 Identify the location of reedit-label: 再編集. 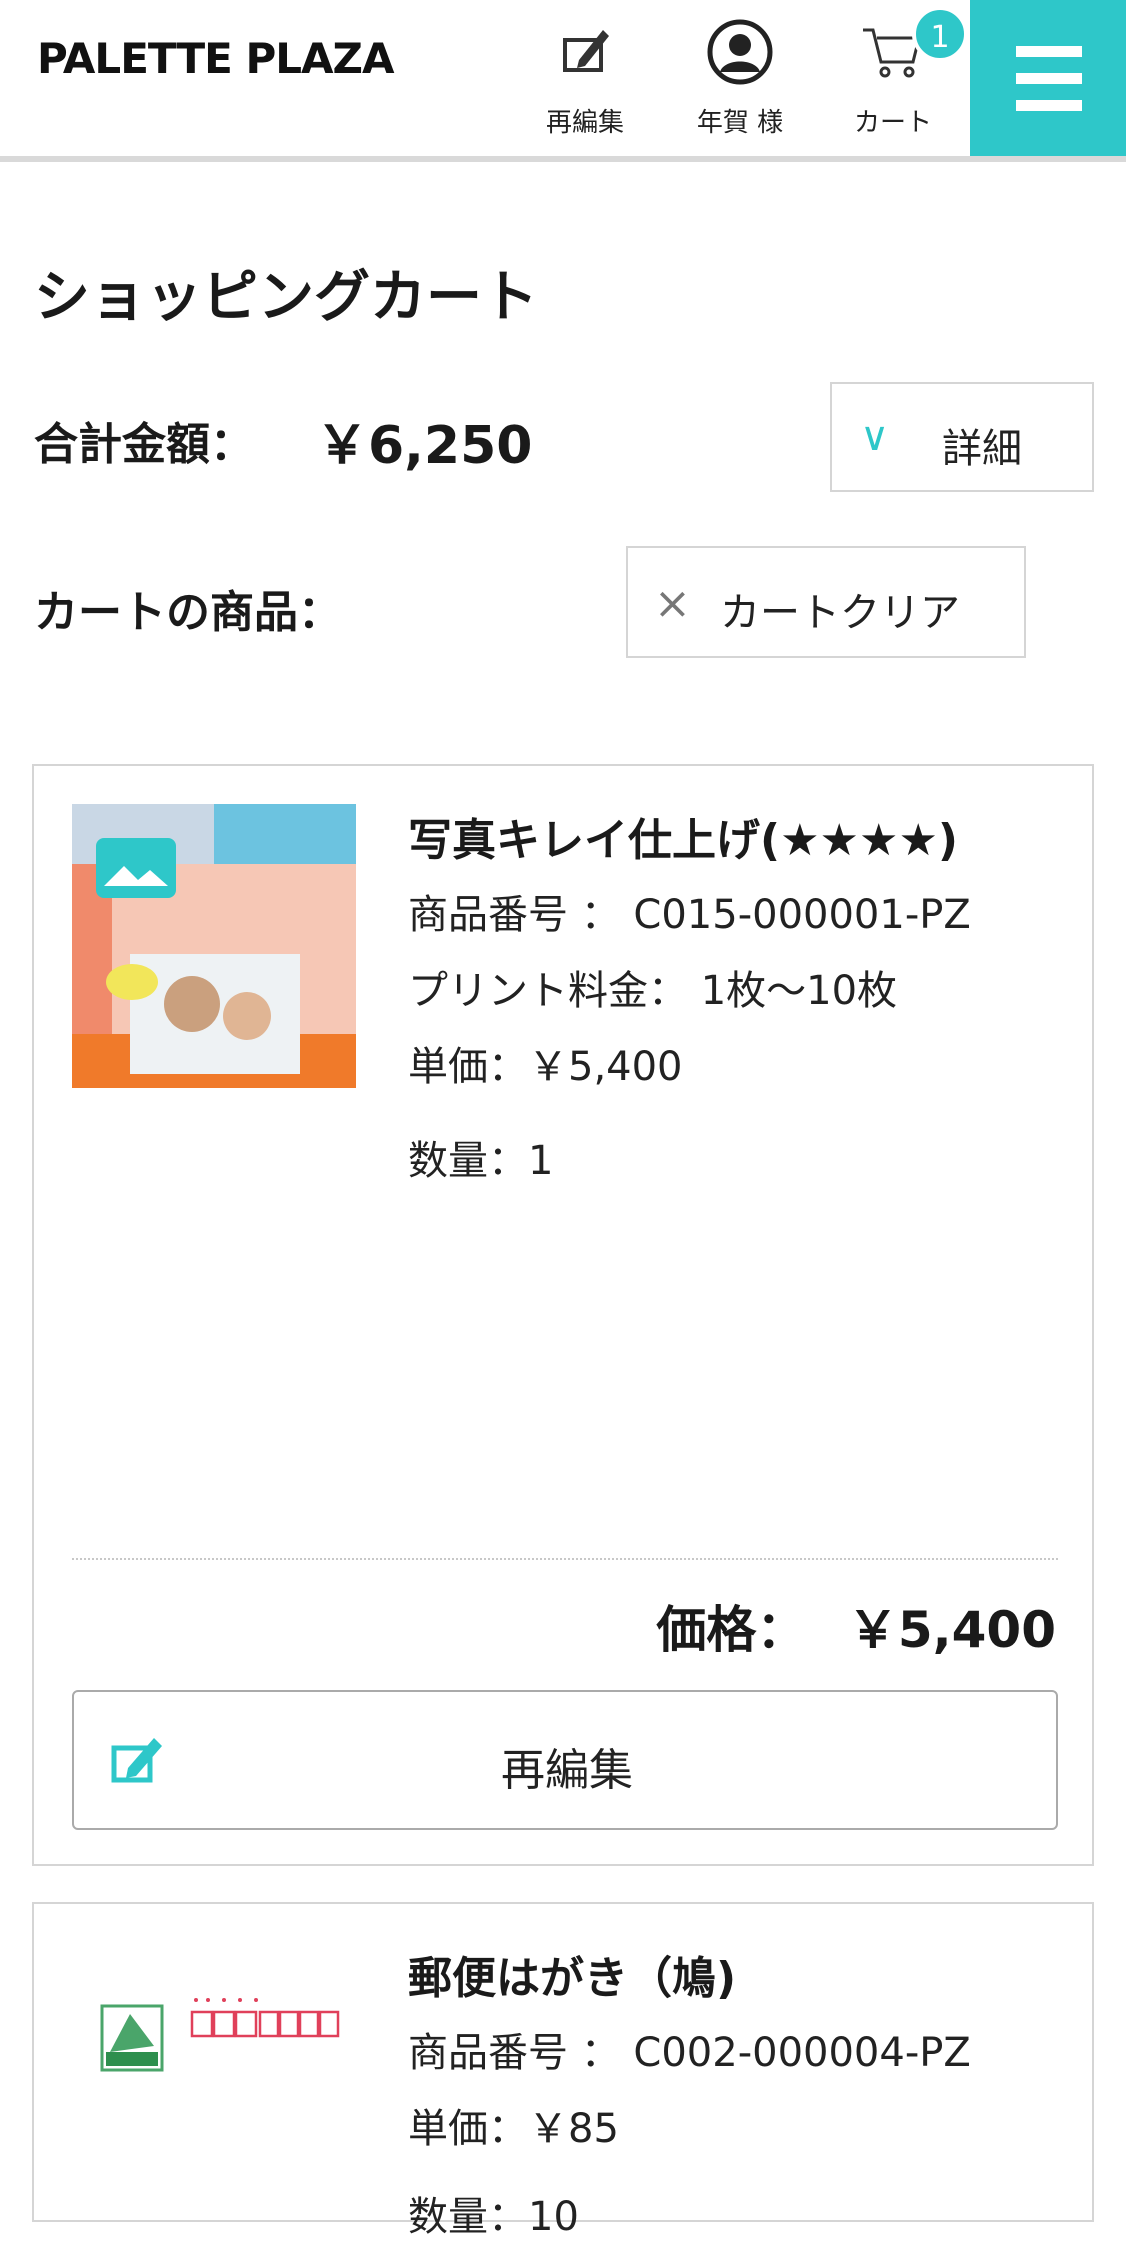
(567, 1770).